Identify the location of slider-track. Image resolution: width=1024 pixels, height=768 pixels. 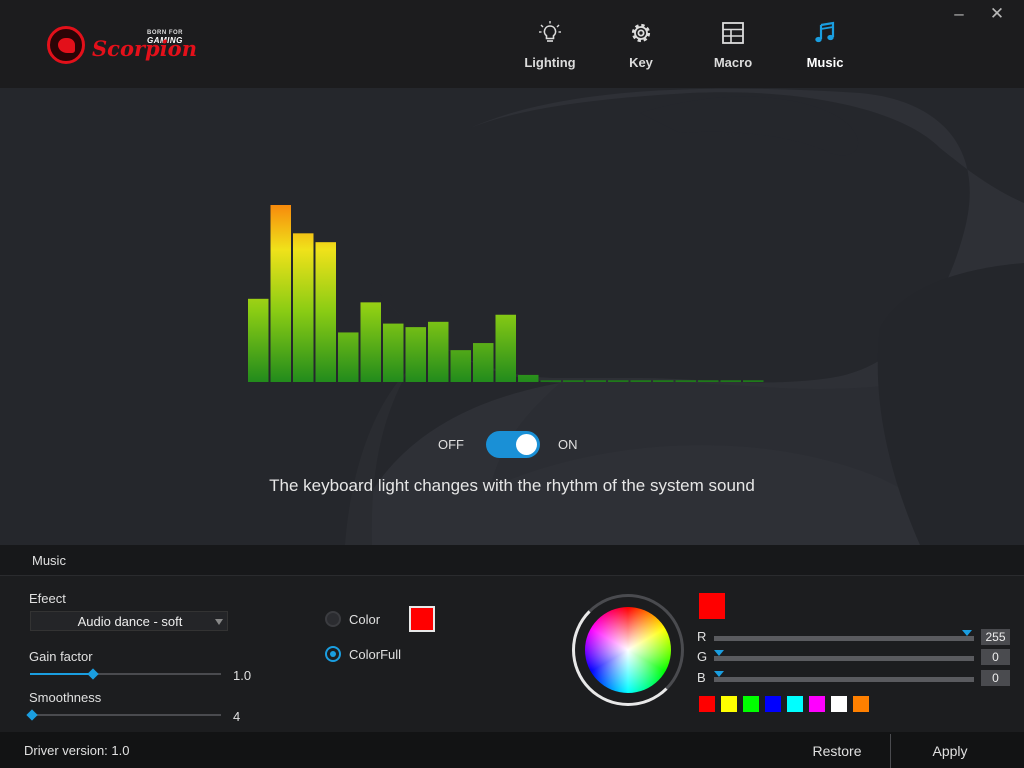
(126, 715).